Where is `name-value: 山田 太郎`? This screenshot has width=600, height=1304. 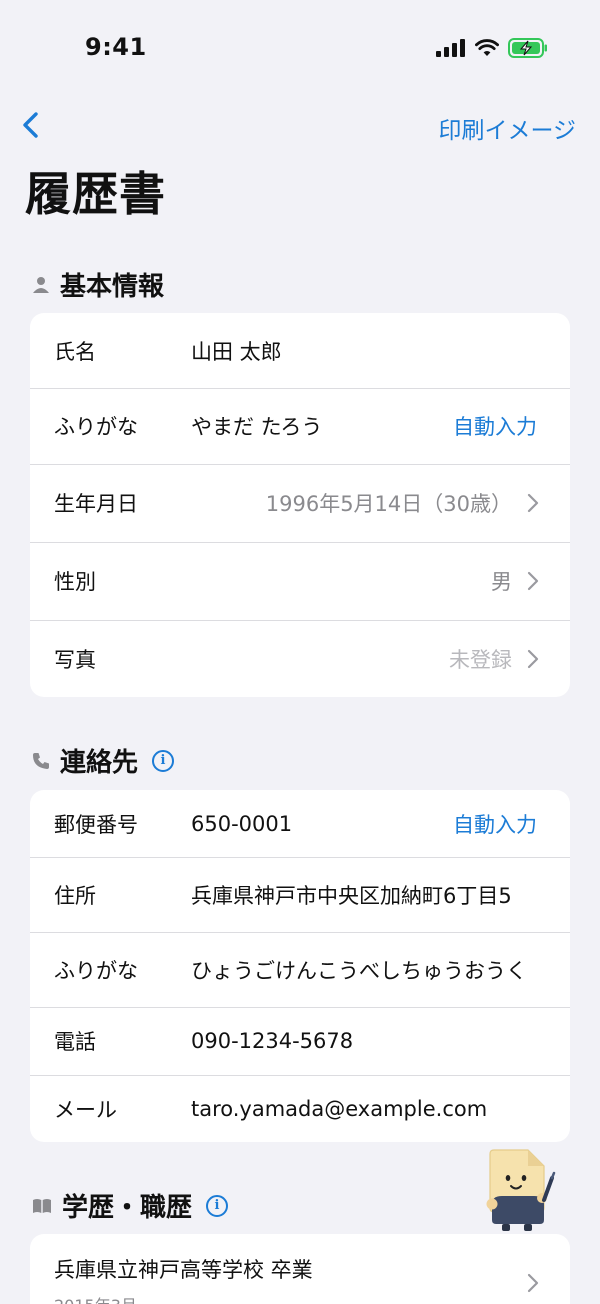 name-value: 山田 太郎 is located at coordinates (236, 351).